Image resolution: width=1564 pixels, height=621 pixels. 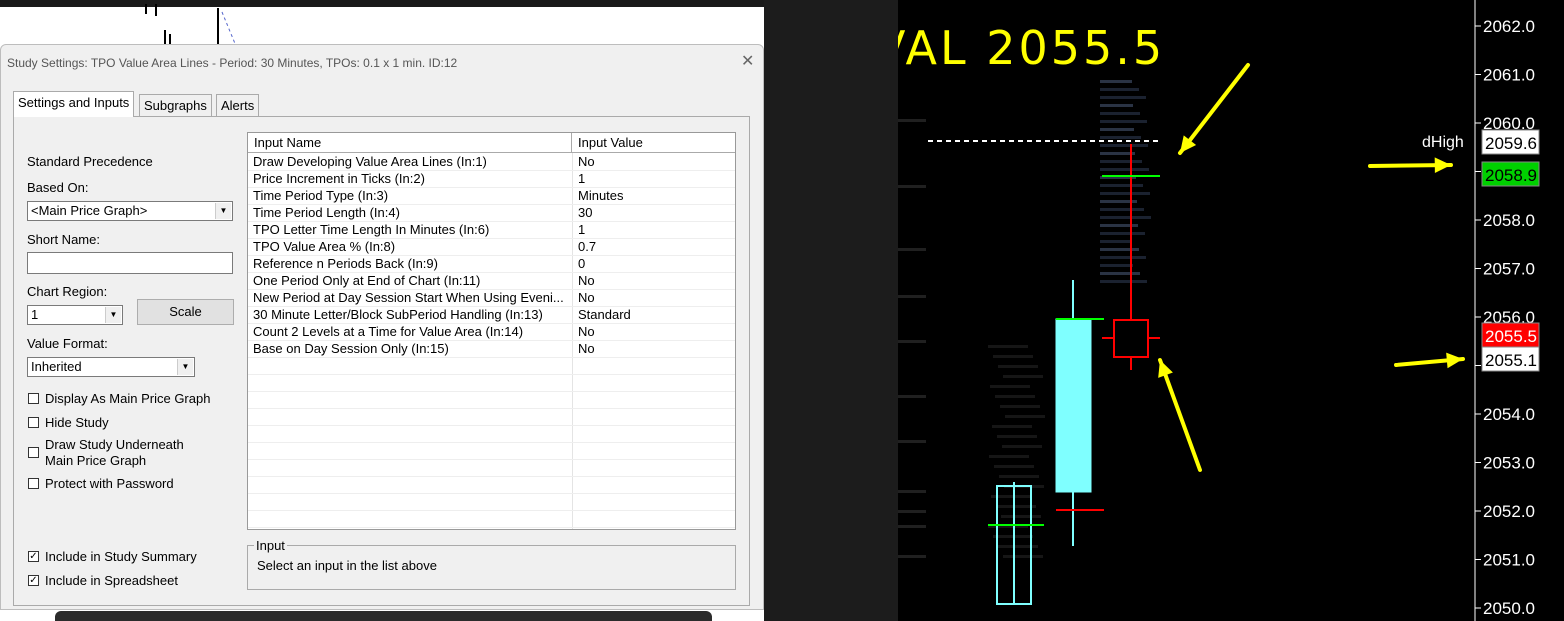 I want to click on input-name-cell: Time Period Type (In:3), so click(x=409, y=195).